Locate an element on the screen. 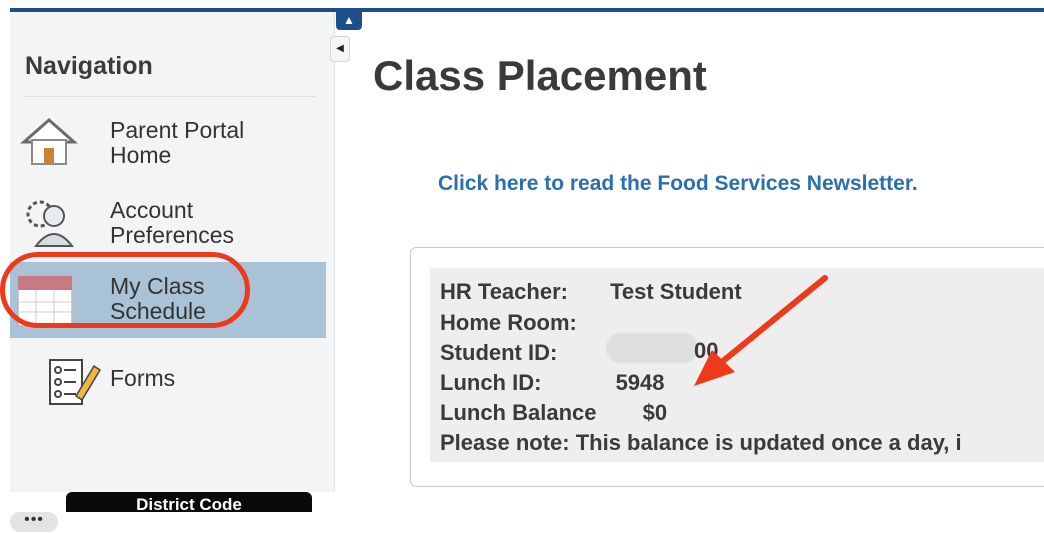 Image resolution: width=1044 pixels, height=533 pixels. annotation-arrow is located at coordinates (761, 330).